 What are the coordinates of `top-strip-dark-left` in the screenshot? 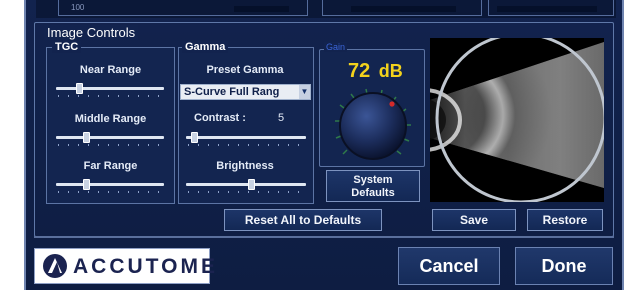 It's located at (261, 9).